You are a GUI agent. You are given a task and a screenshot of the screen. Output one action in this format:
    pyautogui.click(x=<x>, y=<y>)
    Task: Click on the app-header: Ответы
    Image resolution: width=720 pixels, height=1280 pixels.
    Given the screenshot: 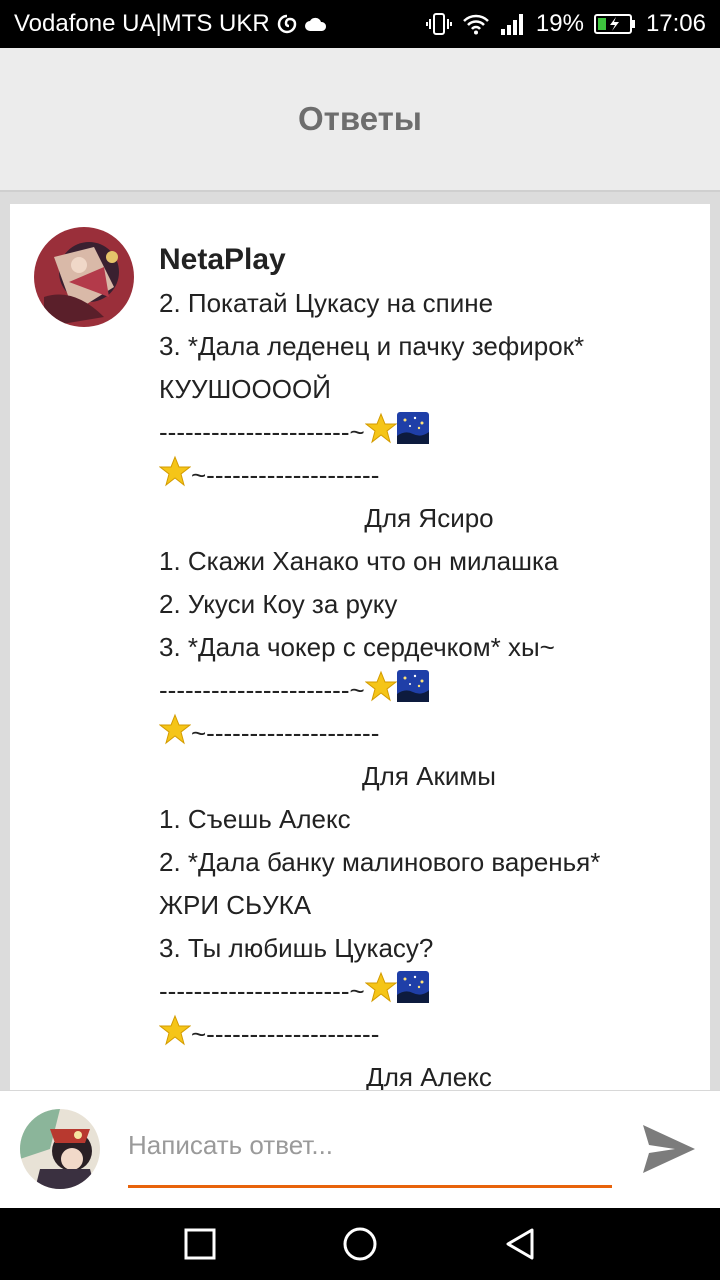 What is the action you would take?
    pyautogui.click(x=360, y=120)
    